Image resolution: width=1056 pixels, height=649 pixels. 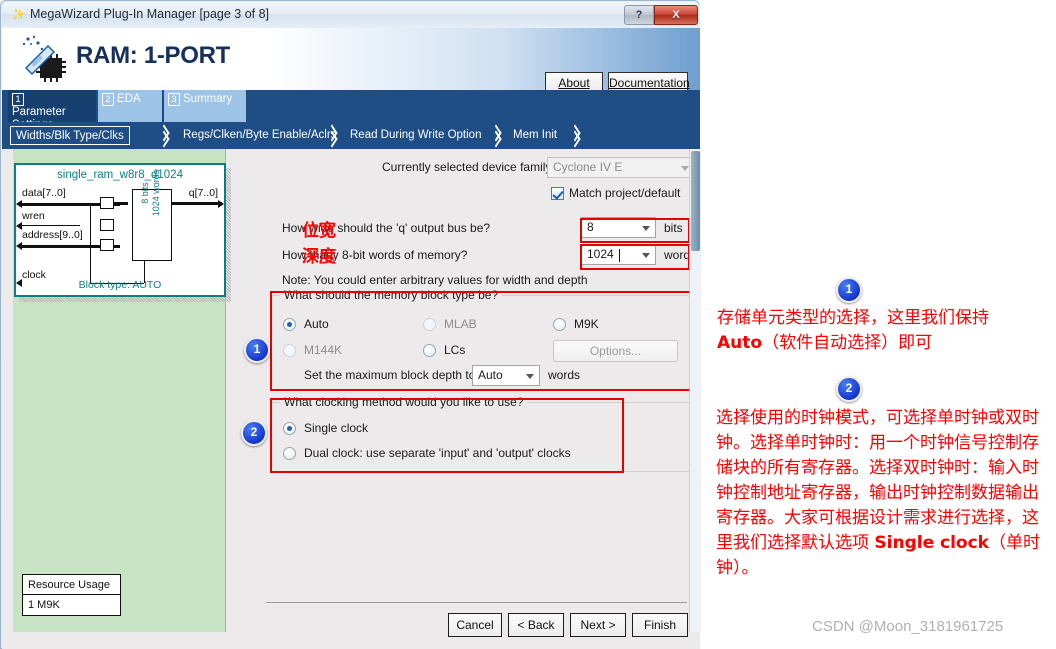 I want to click on depth-value: 1024, so click(x=600, y=254).